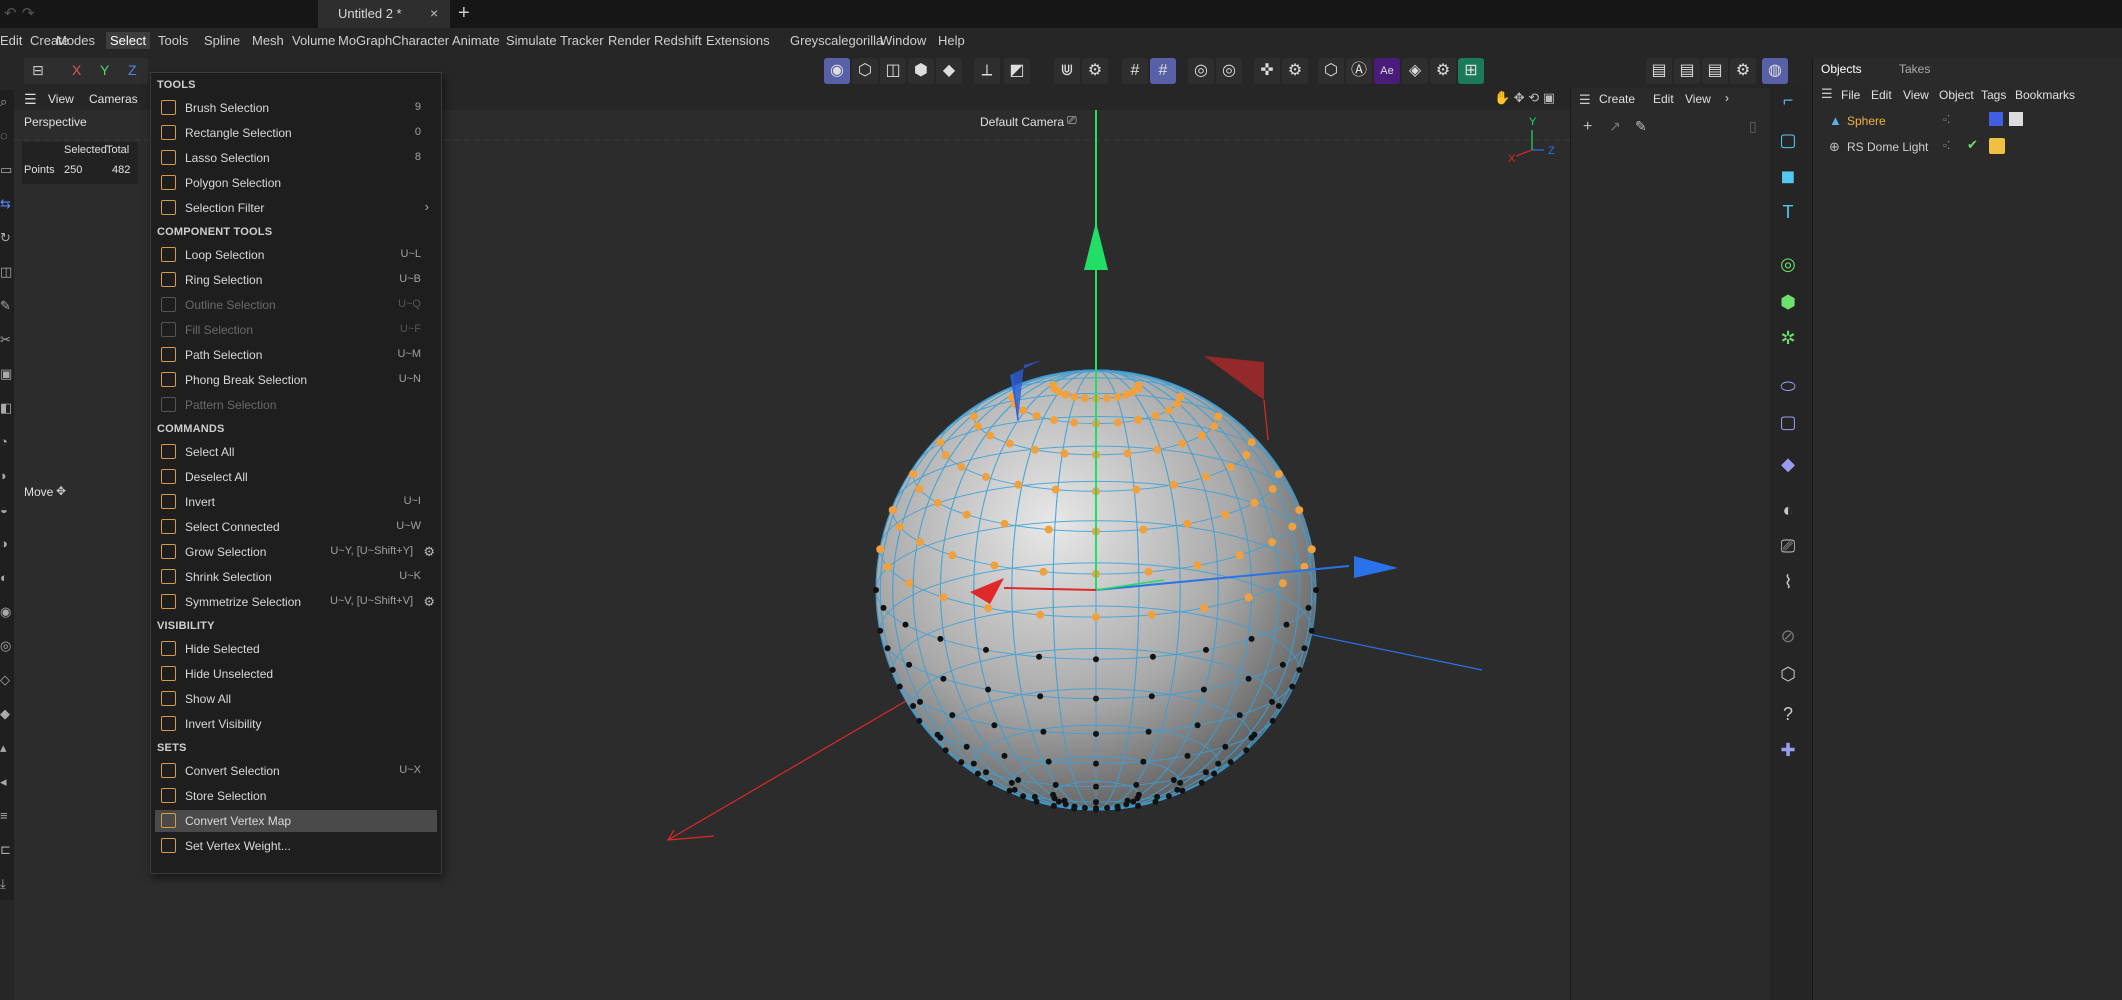 This screenshot has height=1000, width=2122. What do you see at coordinates (7, 375) in the screenshot?
I see `extrude-icon: ▣` at bounding box center [7, 375].